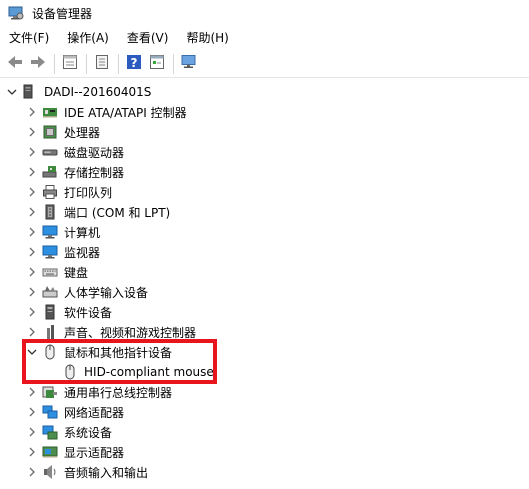 The height and width of the screenshot is (489, 529). Describe the element at coordinates (82, 232) in the screenshot. I see `tree-item-label: 计算机` at that location.